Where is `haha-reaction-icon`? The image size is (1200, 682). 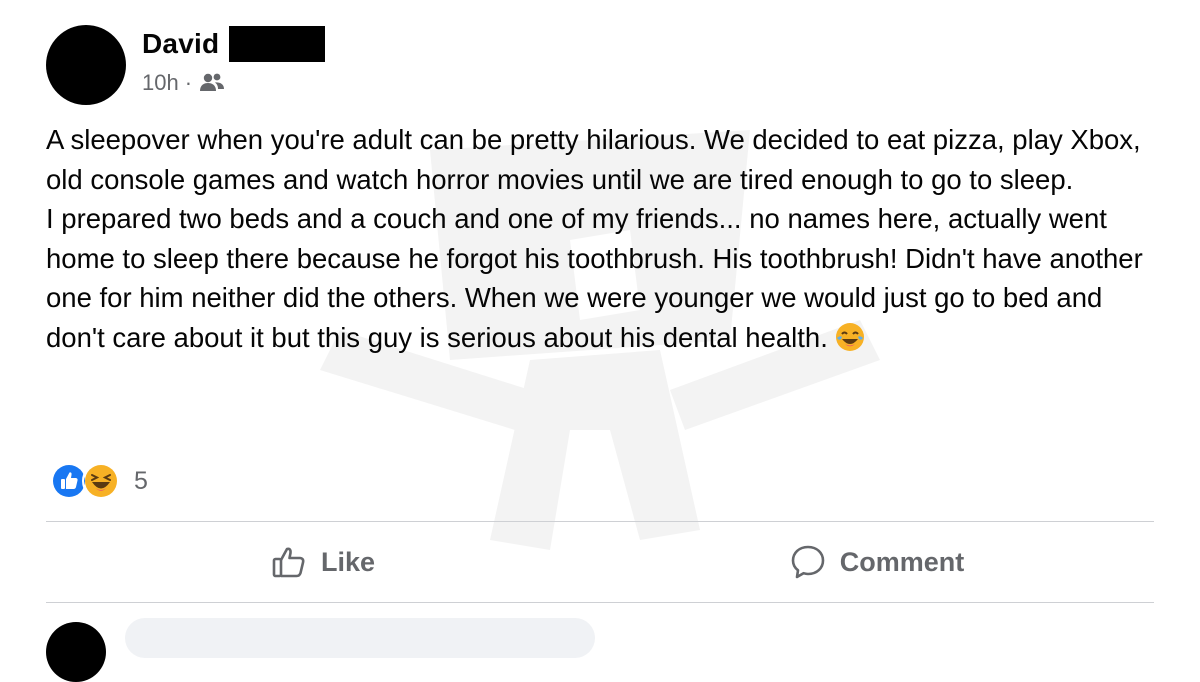
haha-reaction-icon is located at coordinates (101, 481).